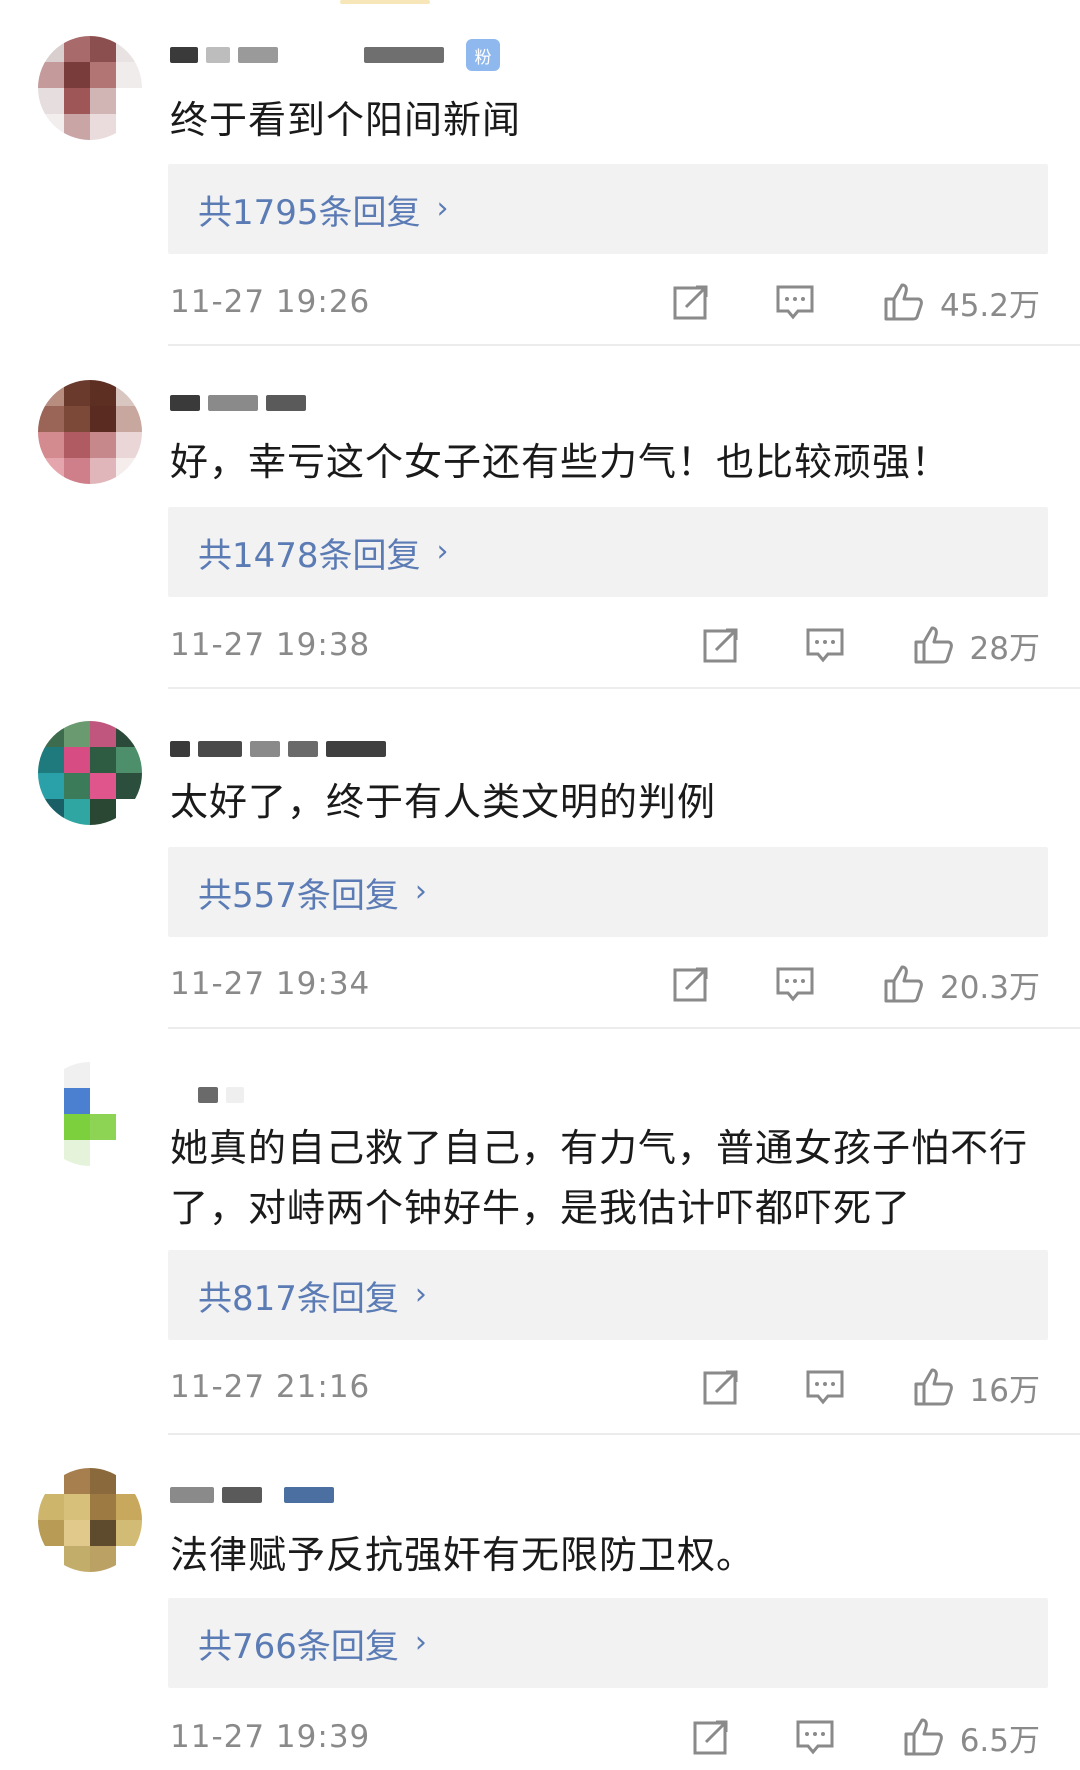 This screenshot has height=1770, width=1080. I want to click on comment-text: 终于看到个阳间新闻, so click(346, 120).